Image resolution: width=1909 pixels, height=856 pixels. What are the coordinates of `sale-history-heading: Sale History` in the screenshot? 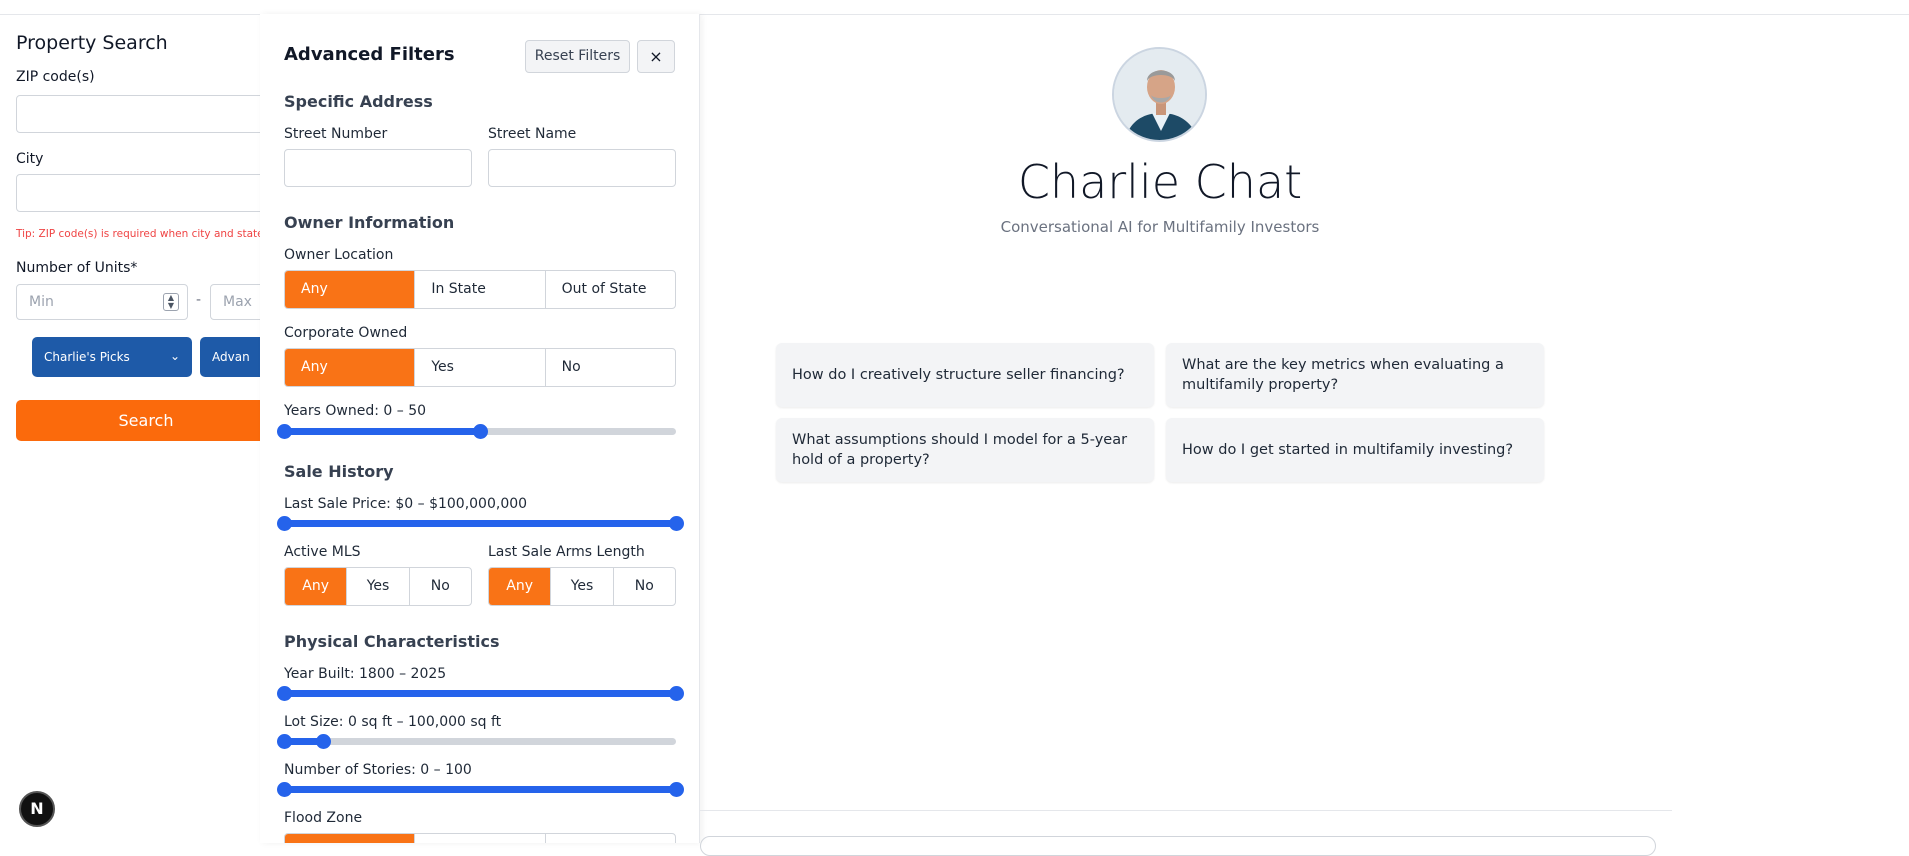 It's located at (339, 471).